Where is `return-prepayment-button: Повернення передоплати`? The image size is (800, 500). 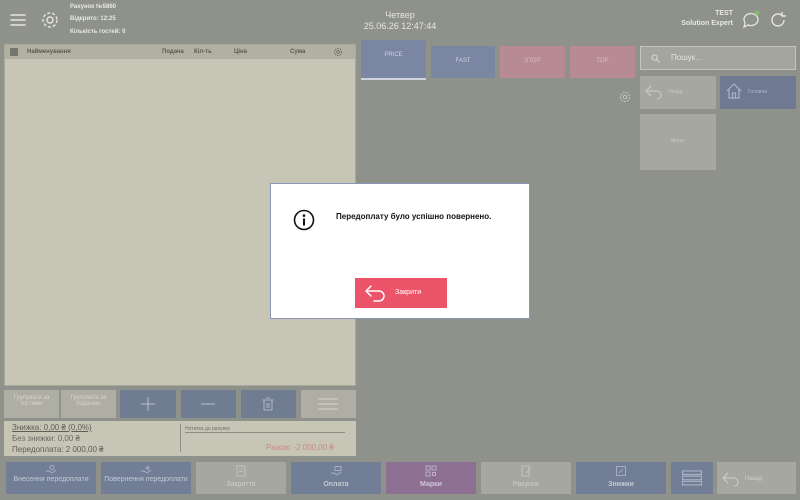 return-prepayment-button: Повернення передоплати is located at coordinates (146, 478).